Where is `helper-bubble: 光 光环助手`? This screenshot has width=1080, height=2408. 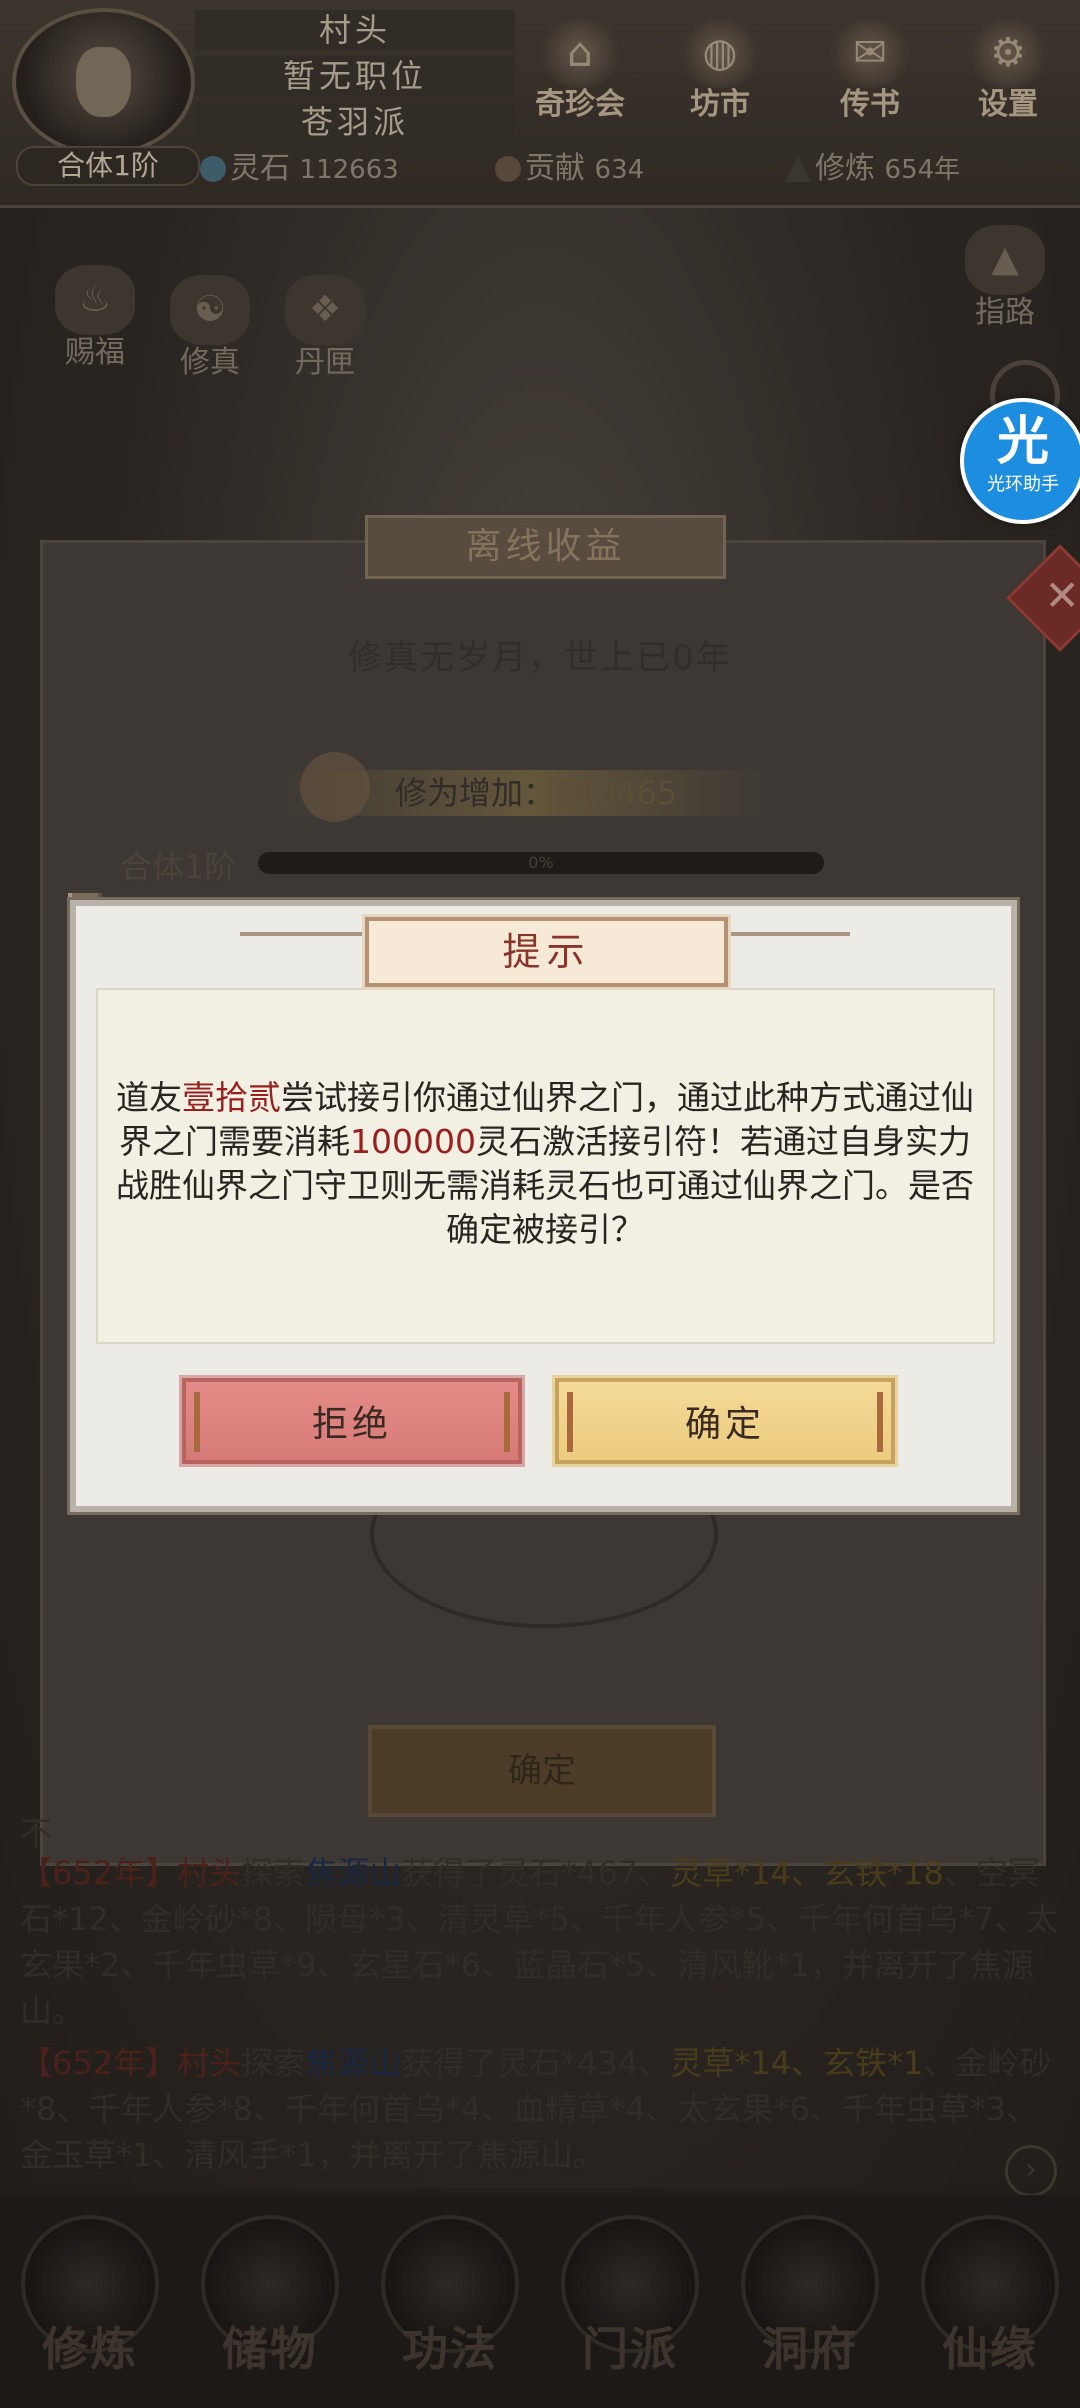 helper-bubble: 光 光环助手 is located at coordinates (1020, 461).